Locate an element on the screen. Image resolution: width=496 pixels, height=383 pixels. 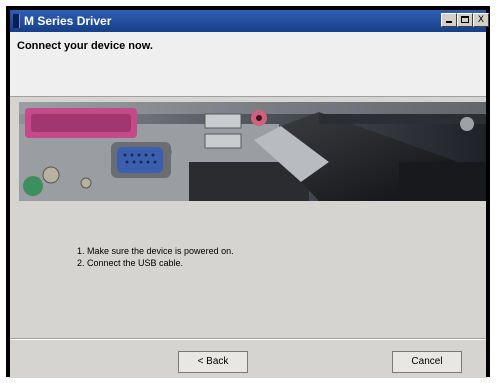
page-title: Connect your device now. is located at coordinates (85, 46).